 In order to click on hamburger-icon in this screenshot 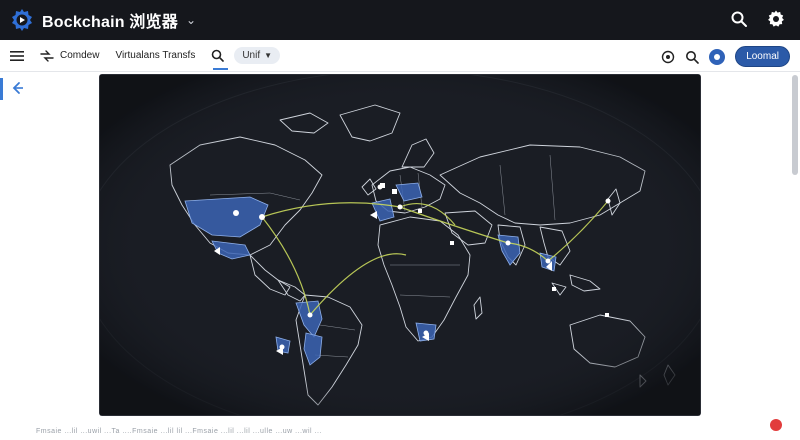, I will do `click(17, 56)`.